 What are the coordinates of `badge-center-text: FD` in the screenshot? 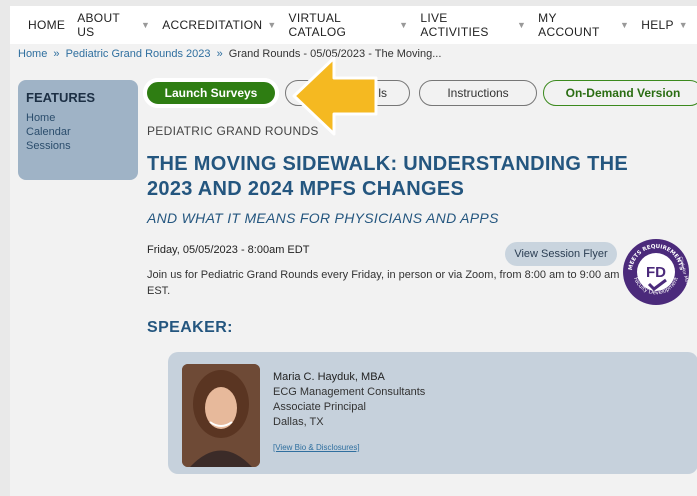 It's located at (656, 272).